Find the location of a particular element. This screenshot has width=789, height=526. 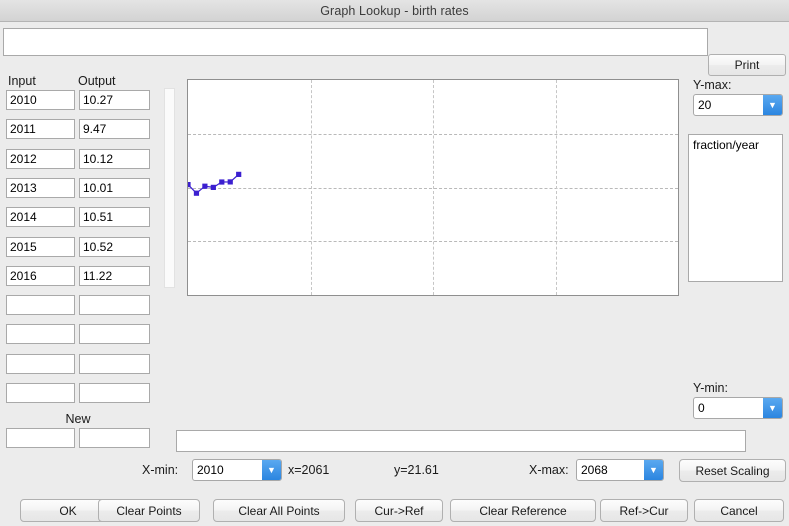

table-scrollbar-track is located at coordinates (169, 193).